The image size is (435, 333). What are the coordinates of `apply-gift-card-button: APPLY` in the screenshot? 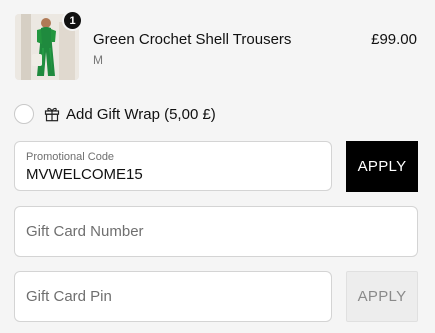 It's located at (382, 296).